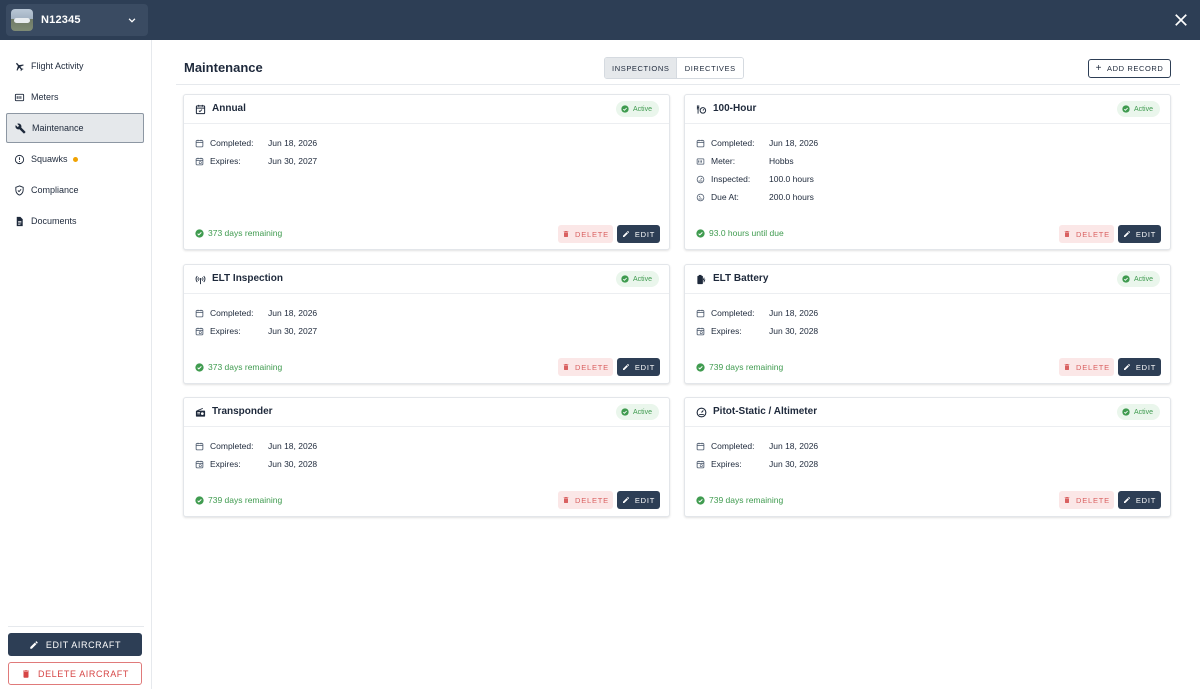 This screenshot has width=1200, height=689. Describe the element at coordinates (75, 190) in the screenshot. I see `sidebar-item-compliance: Compliance` at that location.